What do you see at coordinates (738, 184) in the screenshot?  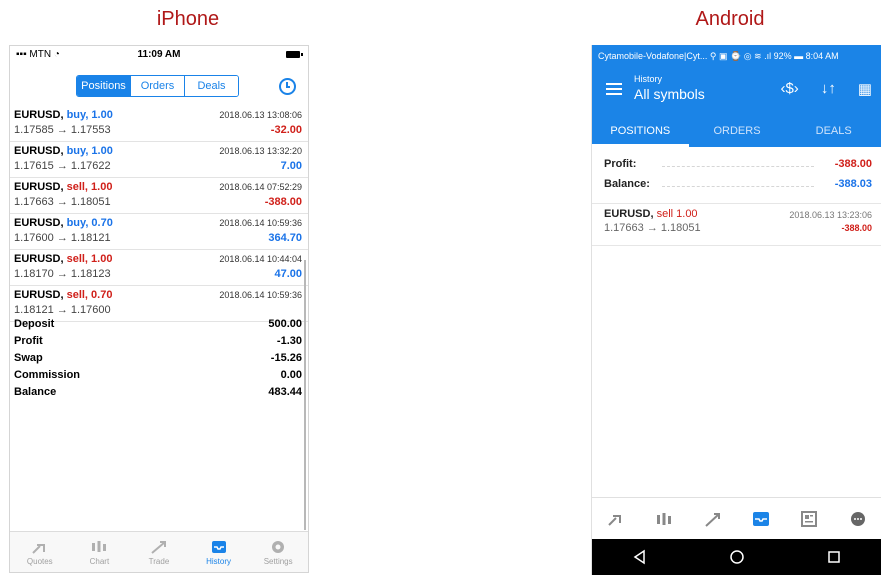 I see `balance-row: Balance: -388.03` at bounding box center [738, 184].